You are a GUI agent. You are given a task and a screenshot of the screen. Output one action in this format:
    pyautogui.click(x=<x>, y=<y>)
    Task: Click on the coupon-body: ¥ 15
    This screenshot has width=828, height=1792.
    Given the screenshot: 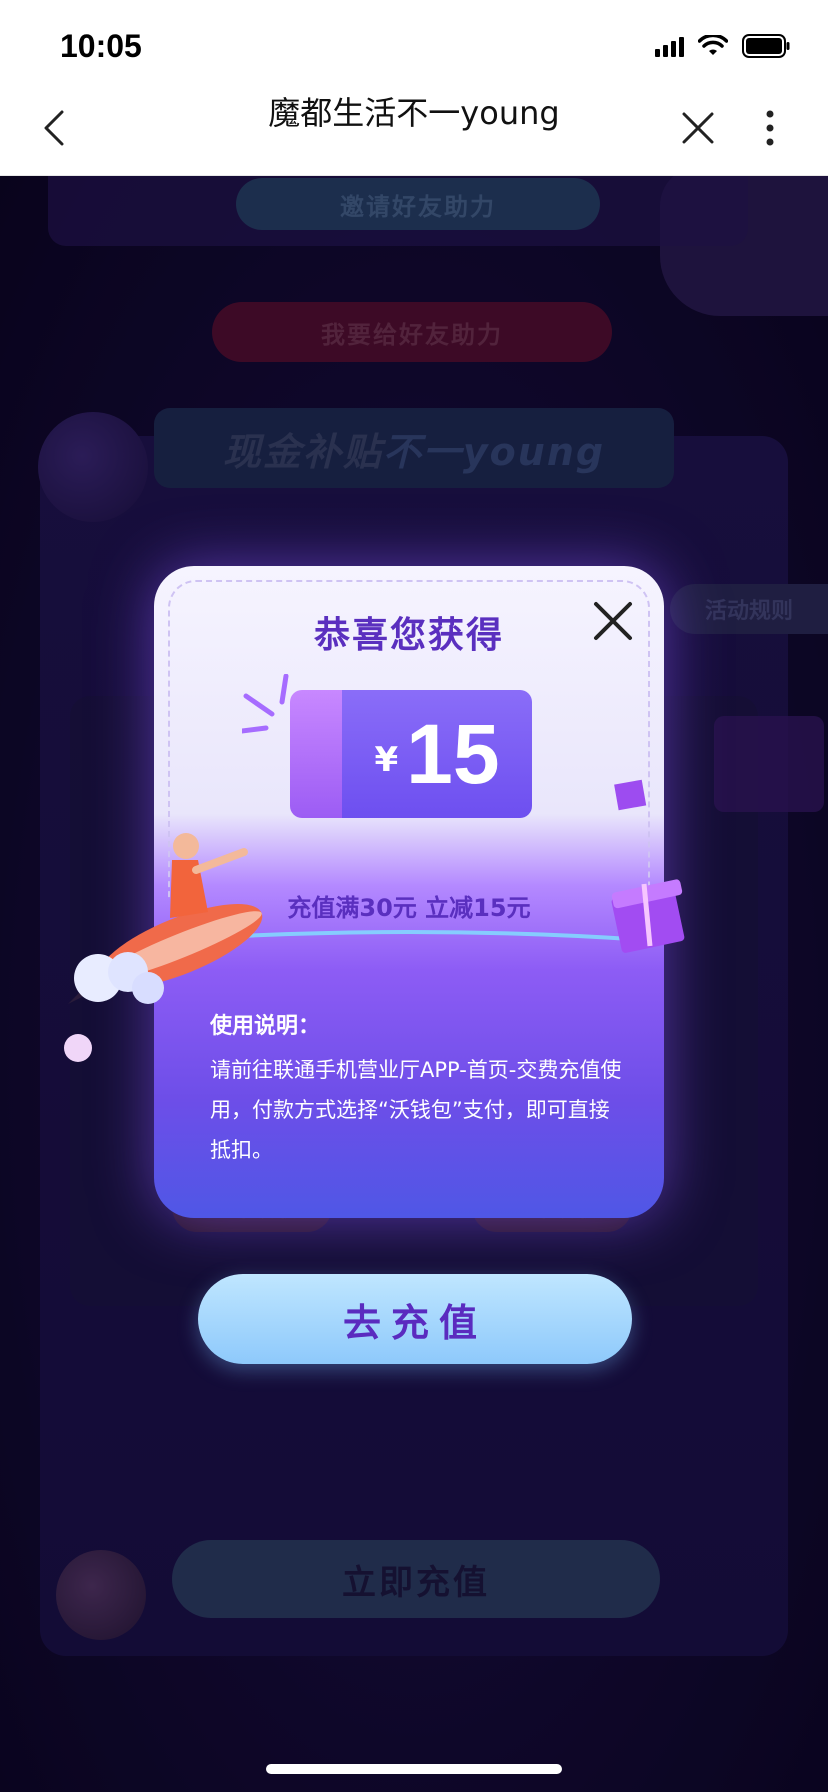 What is the action you would take?
    pyautogui.click(x=437, y=754)
    